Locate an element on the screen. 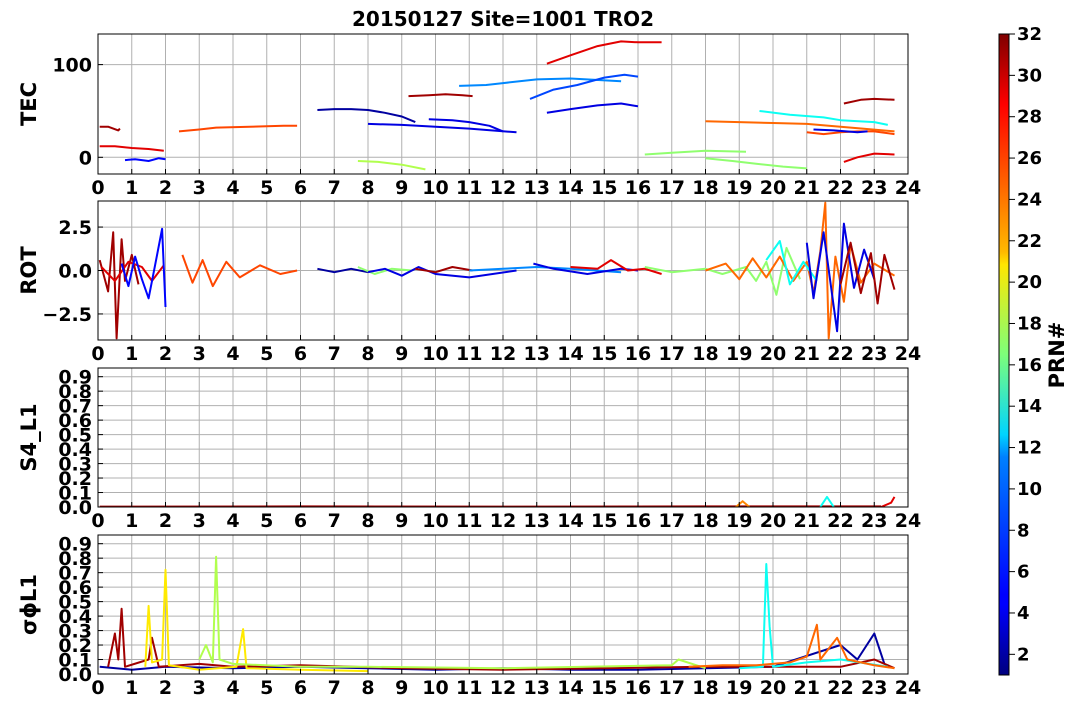  colorbar-gradient is located at coordinates (1004, 354).